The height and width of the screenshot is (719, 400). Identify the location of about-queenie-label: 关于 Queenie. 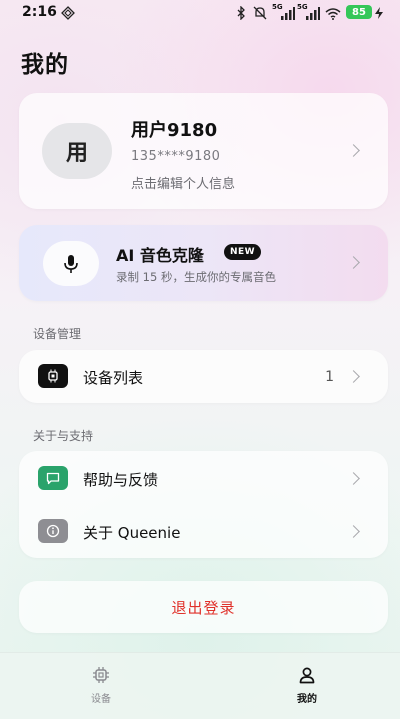
(132, 533).